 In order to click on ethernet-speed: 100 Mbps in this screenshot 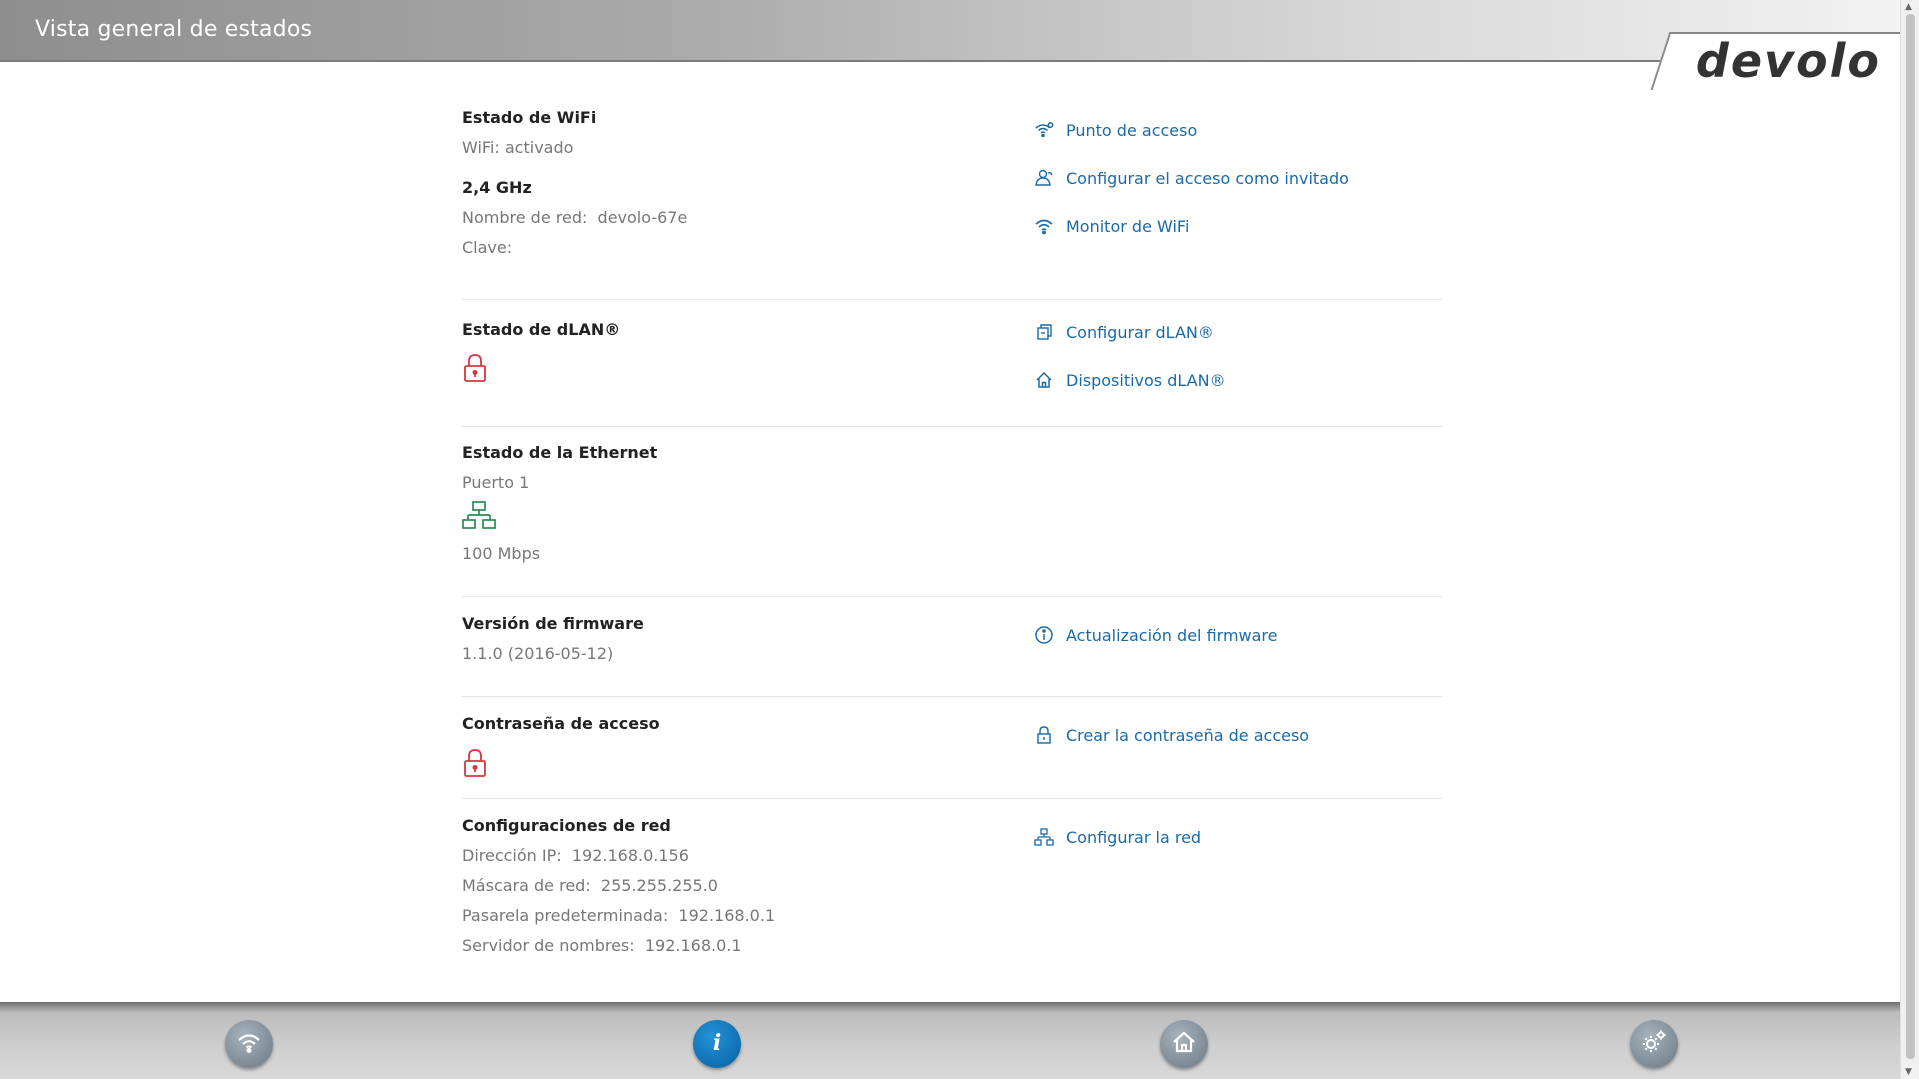, I will do `click(501, 553)`.